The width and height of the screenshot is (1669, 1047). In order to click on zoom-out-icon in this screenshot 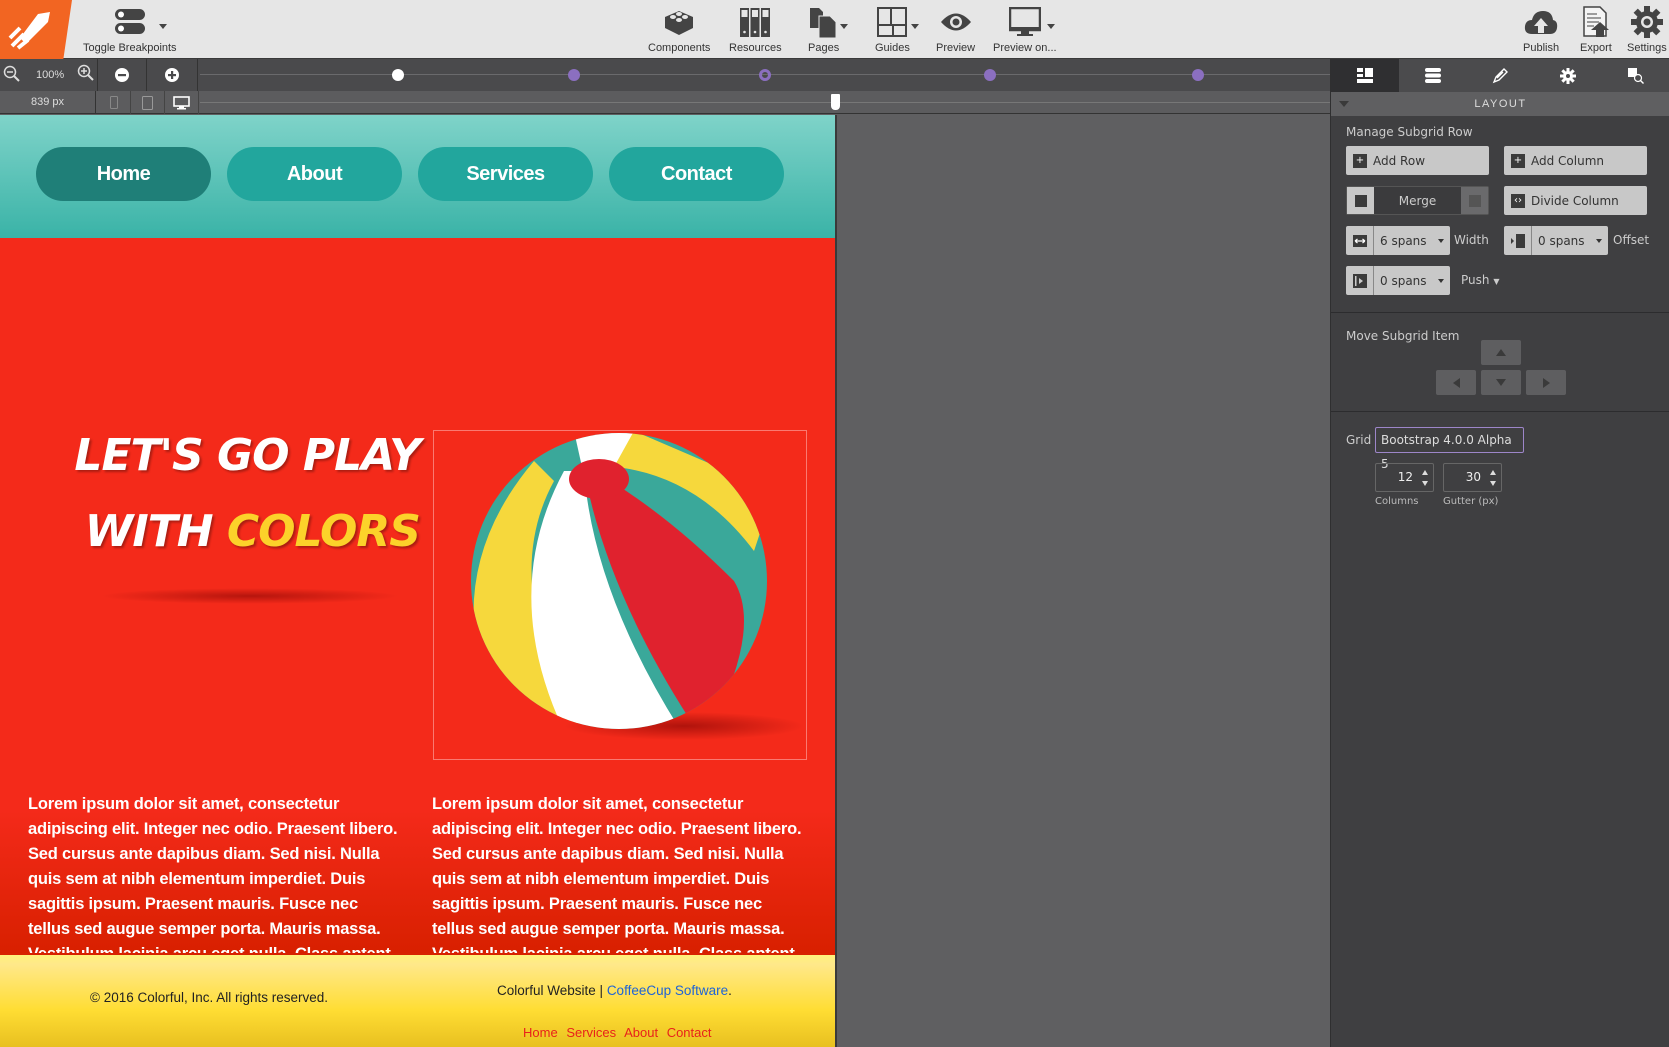, I will do `click(12, 74)`.